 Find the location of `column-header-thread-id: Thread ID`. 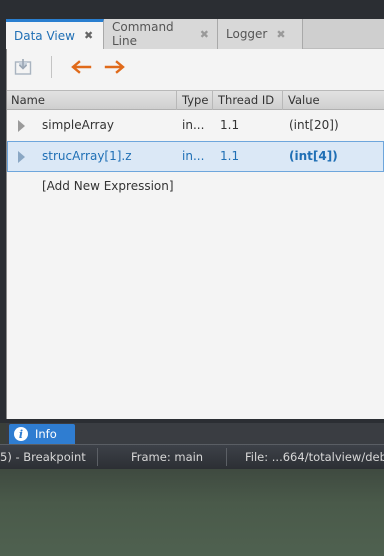

column-header-thread-id: Thread ID is located at coordinates (247, 100).